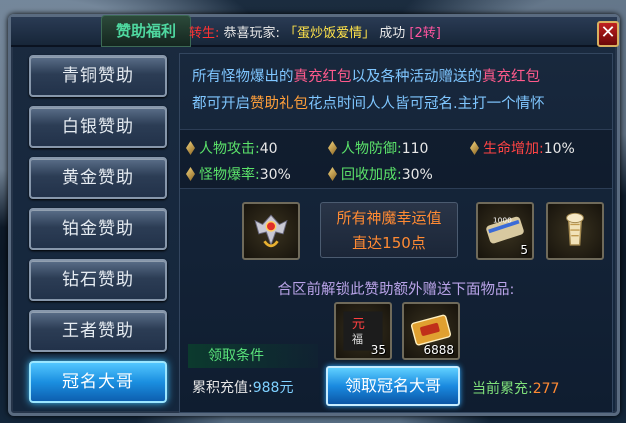  What do you see at coordinates (392, 33) in the screenshot?
I see `announce-success: 成功` at bounding box center [392, 33].